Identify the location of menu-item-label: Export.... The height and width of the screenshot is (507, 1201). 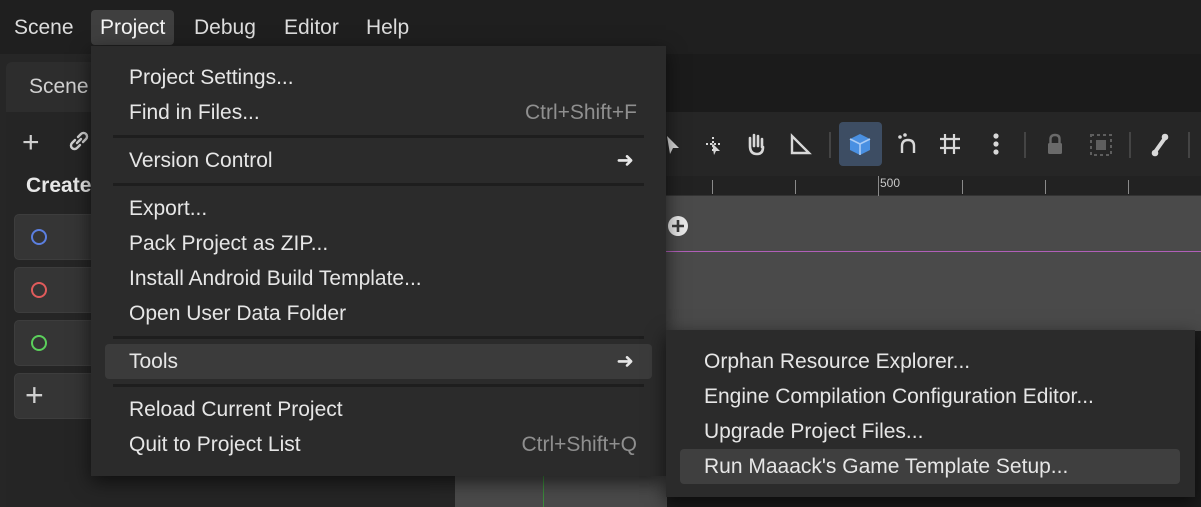
(168, 208).